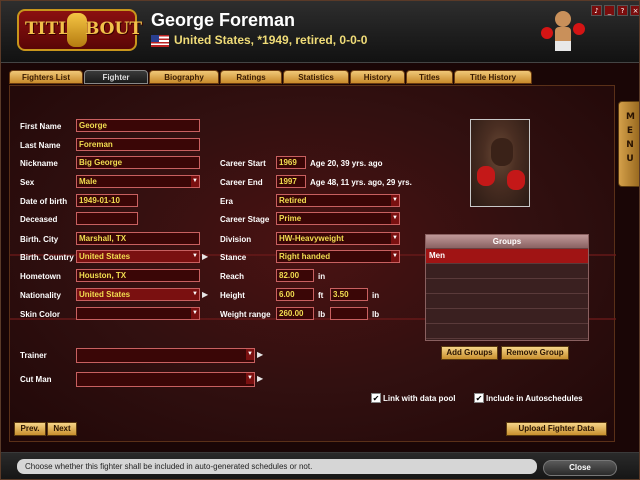  I want to click on division-label: Division, so click(236, 239).